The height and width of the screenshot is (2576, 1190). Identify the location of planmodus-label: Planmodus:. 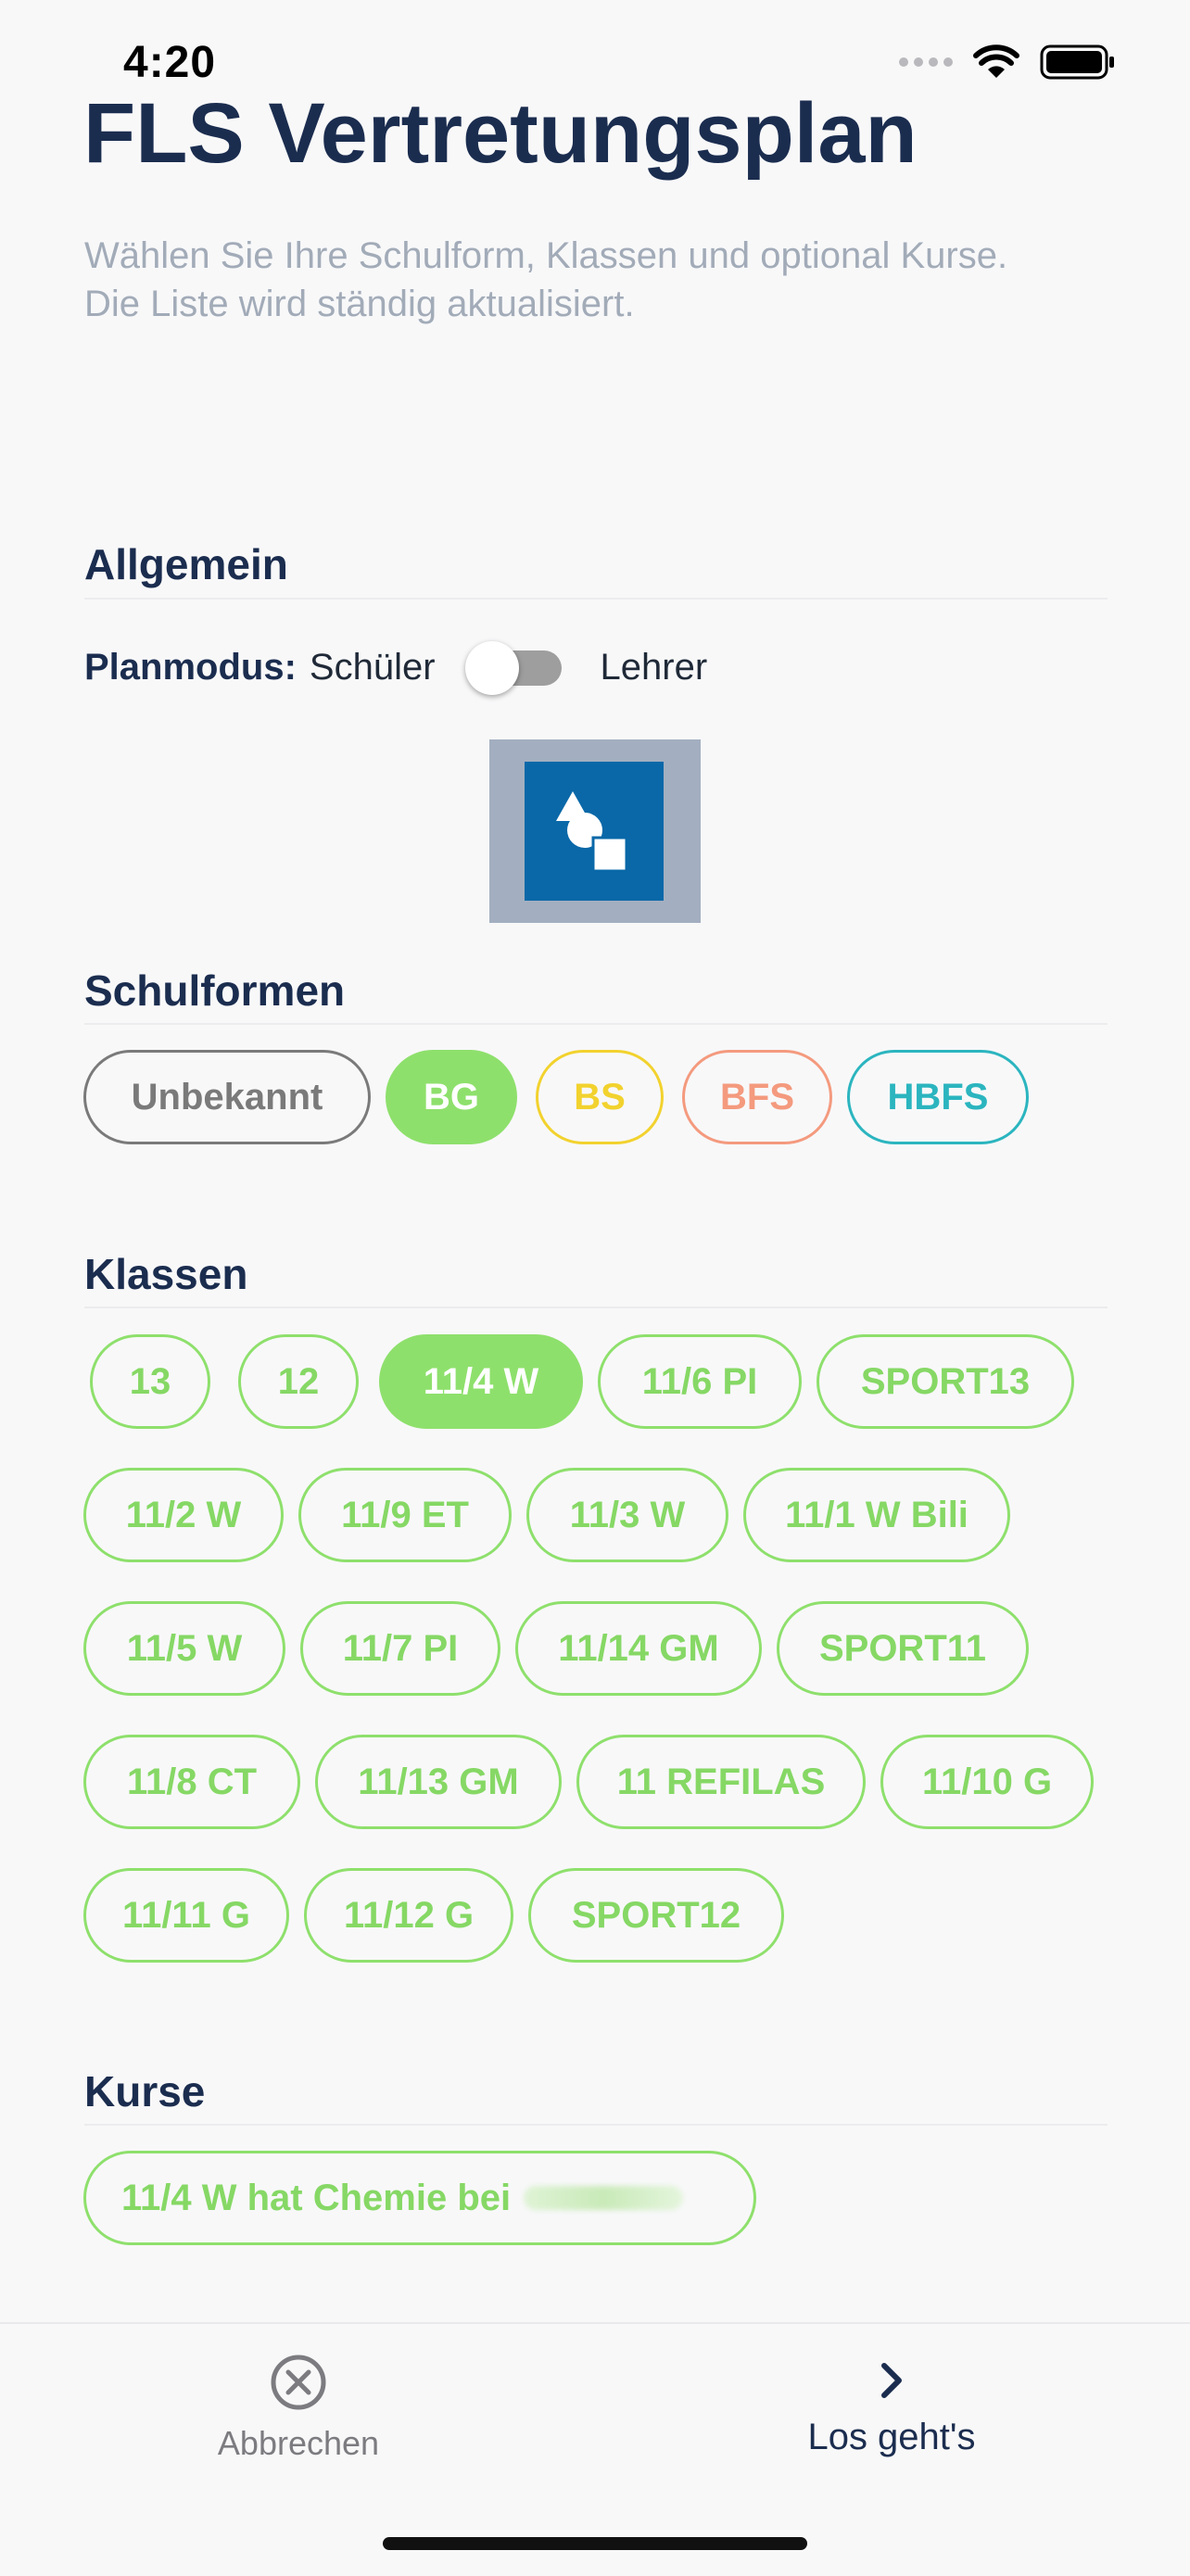
(190, 667).